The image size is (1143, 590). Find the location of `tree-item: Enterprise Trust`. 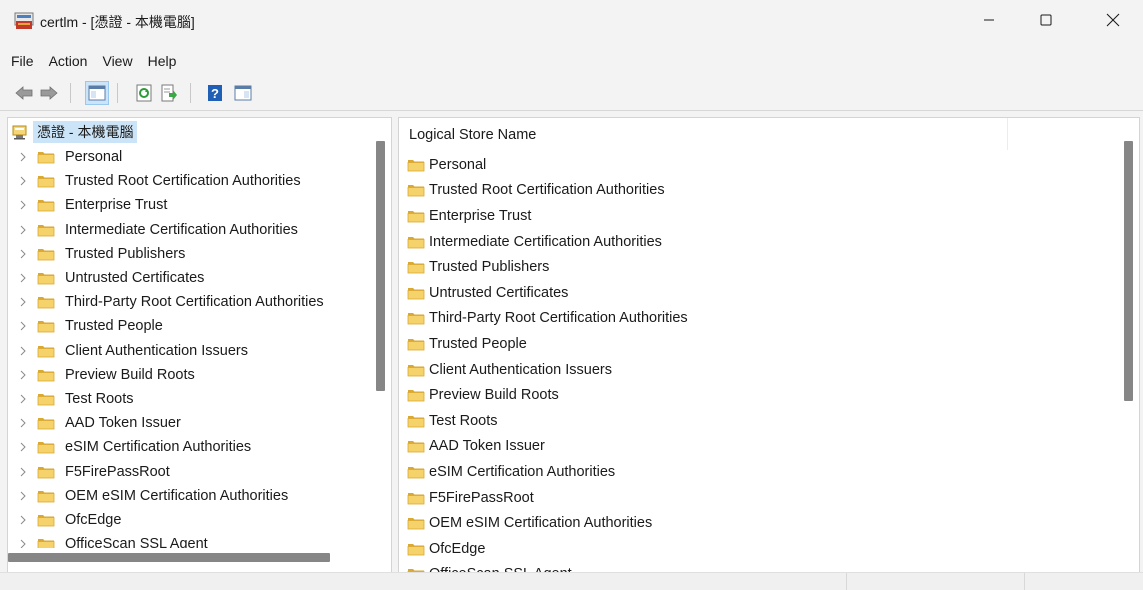

tree-item: Enterprise Trust is located at coordinates (190, 205).